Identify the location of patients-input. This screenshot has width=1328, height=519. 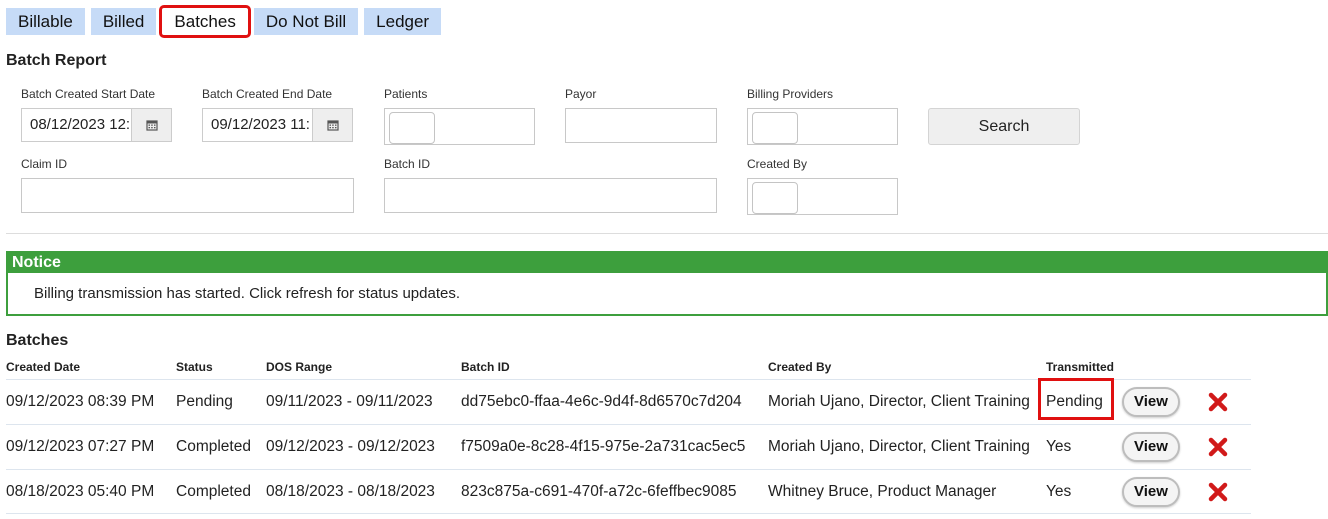
(412, 128).